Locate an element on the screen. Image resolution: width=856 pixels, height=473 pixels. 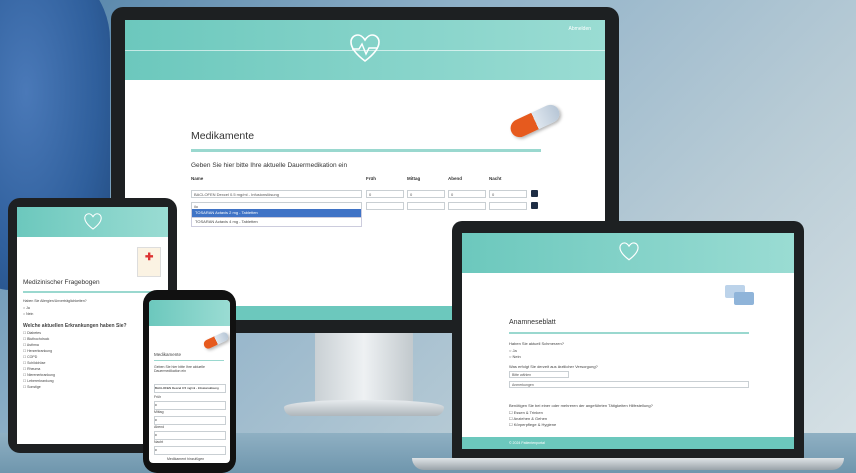
condition-option: ☐ COPD is located at coordinates (30, 357).